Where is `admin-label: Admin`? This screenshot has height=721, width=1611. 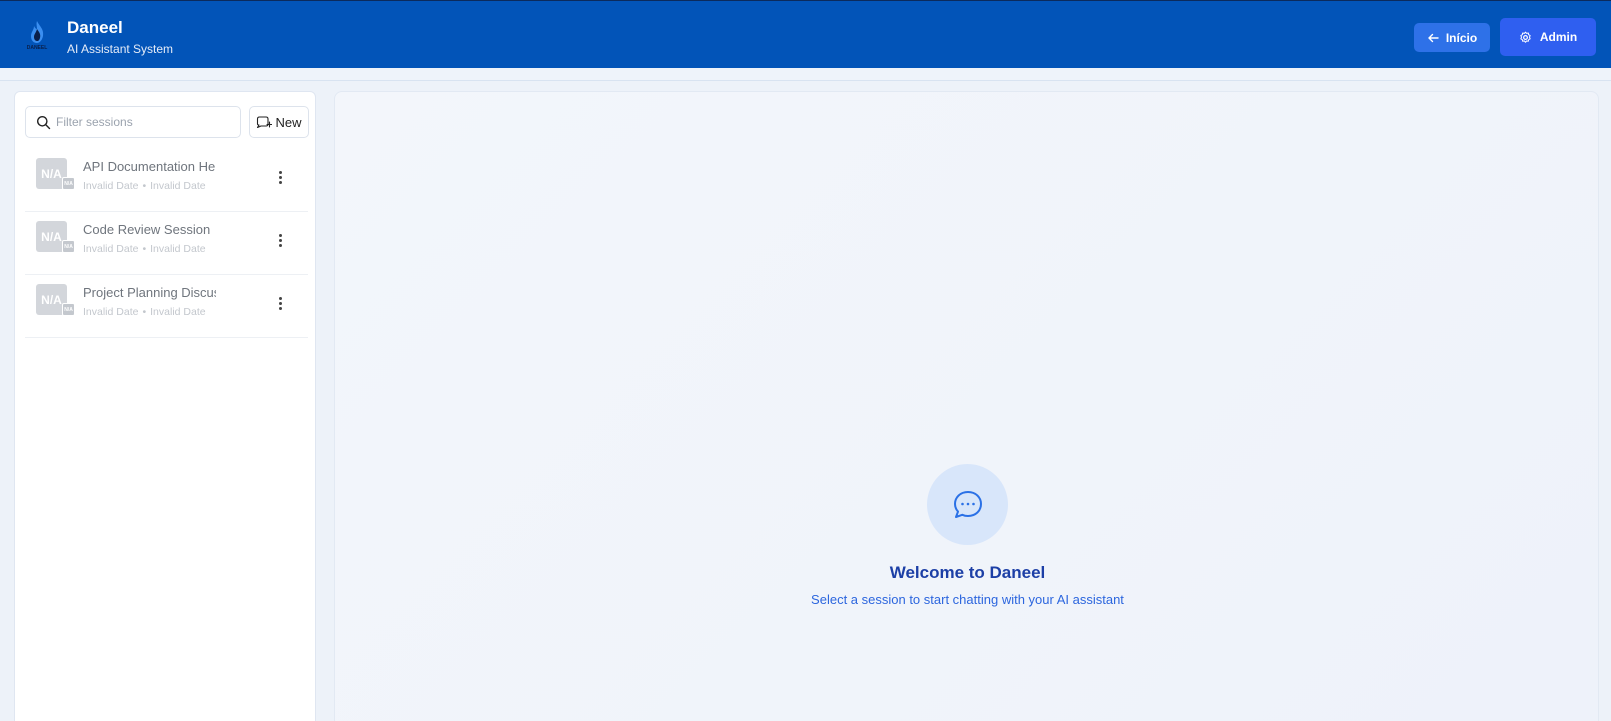 admin-label: Admin is located at coordinates (1558, 37).